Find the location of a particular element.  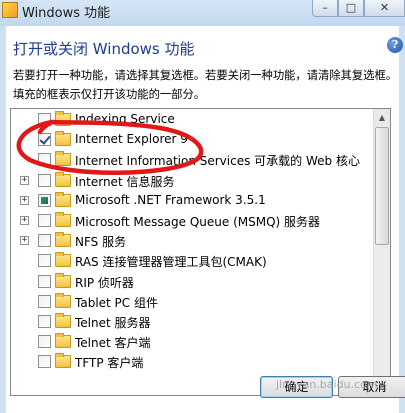

feature-label: TFTP 客户端 is located at coordinates (109, 363).